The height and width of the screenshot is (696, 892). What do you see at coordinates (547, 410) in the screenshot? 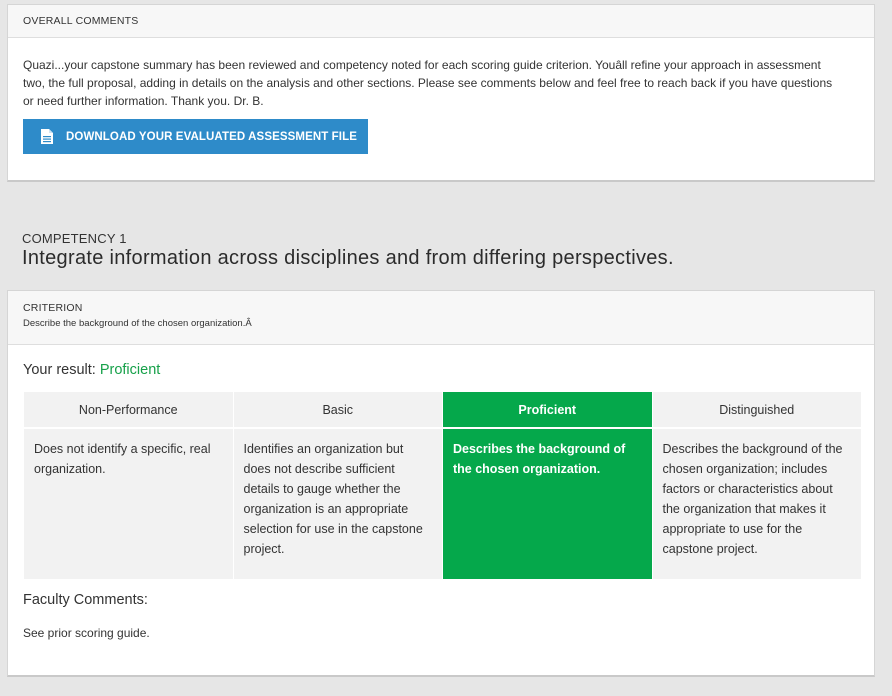
I see `rubric-level-header: Proficient` at bounding box center [547, 410].